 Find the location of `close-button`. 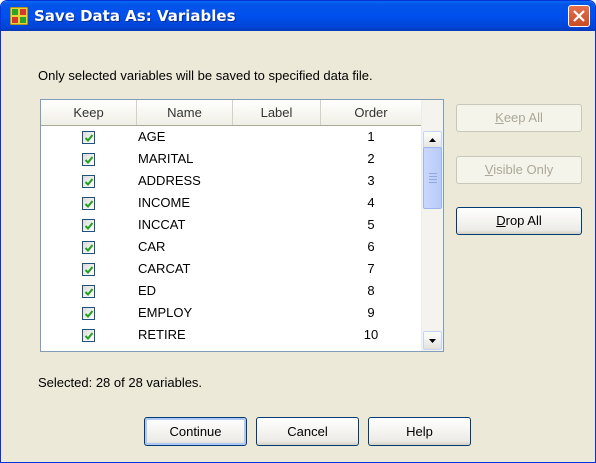

close-button is located at coordinates (579, 16).